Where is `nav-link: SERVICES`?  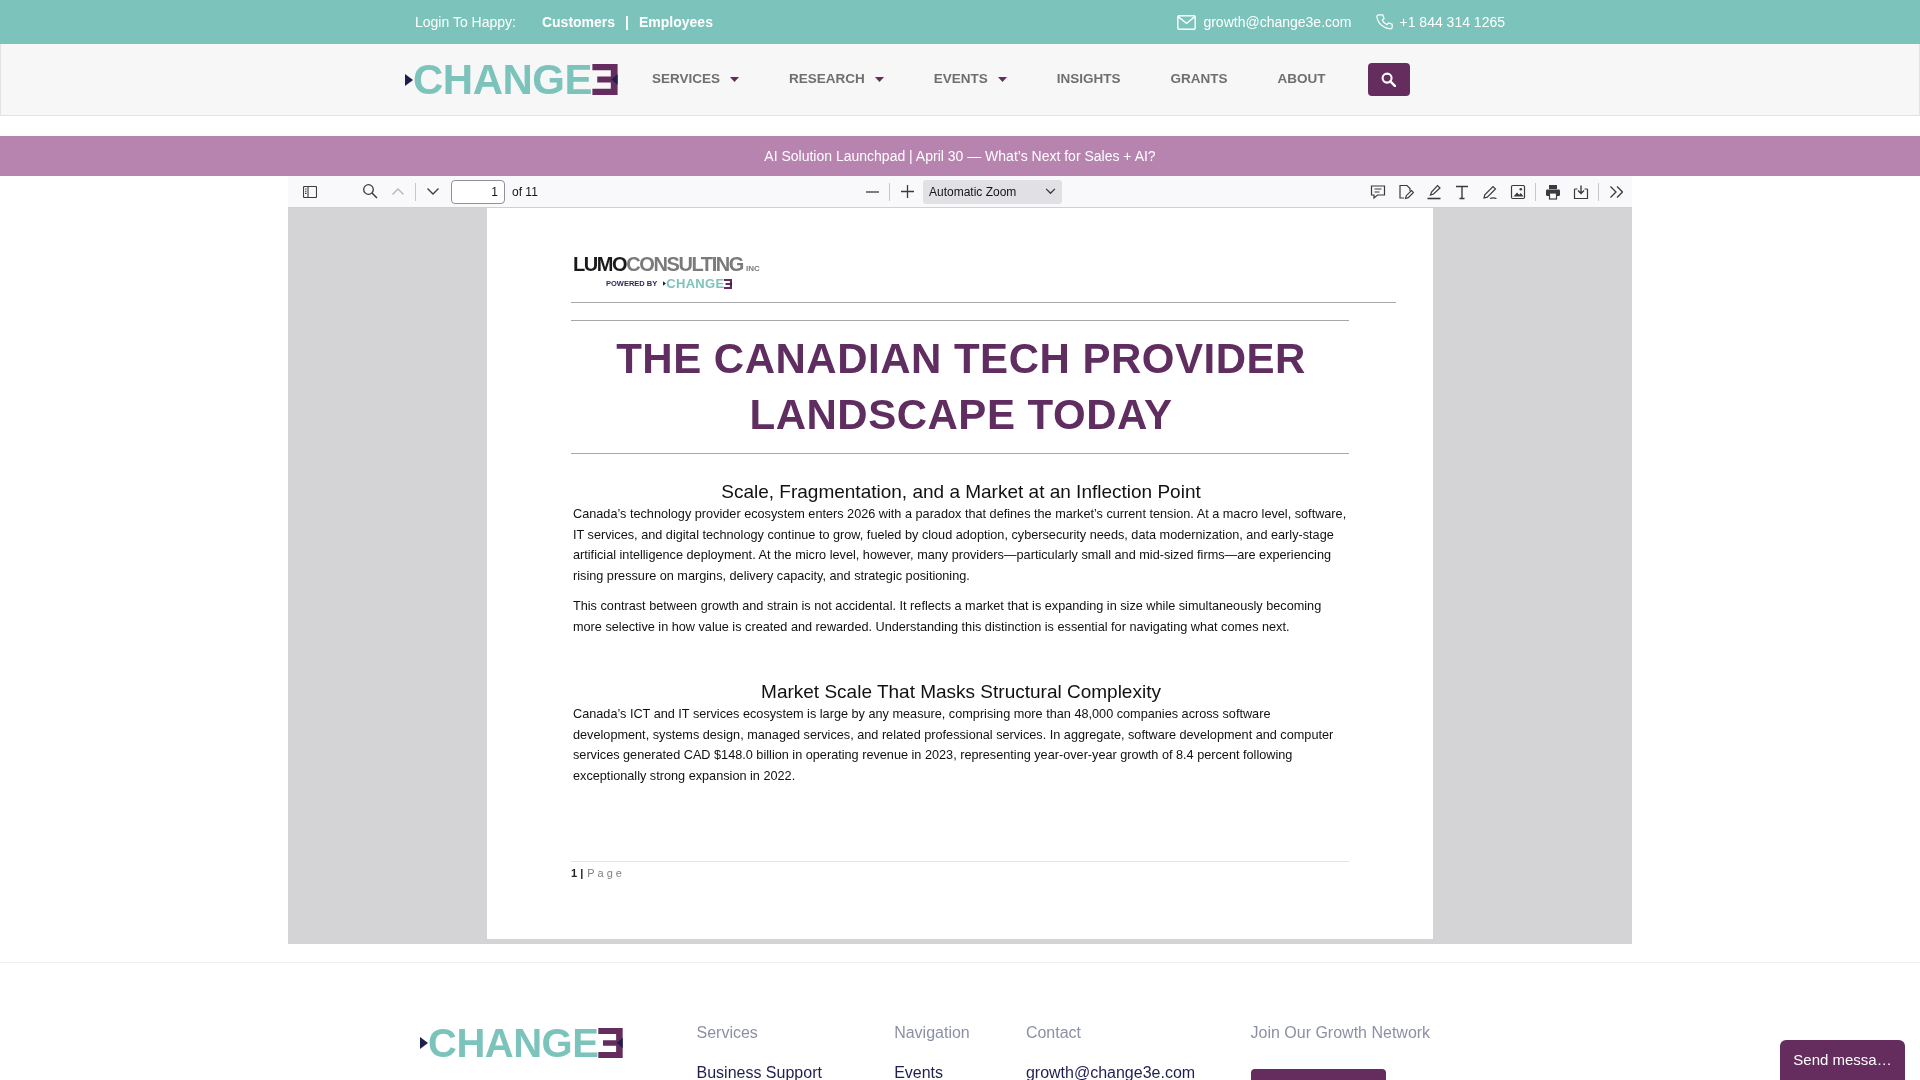 nav-link: SERVICES is located at coordinates (696, 79).